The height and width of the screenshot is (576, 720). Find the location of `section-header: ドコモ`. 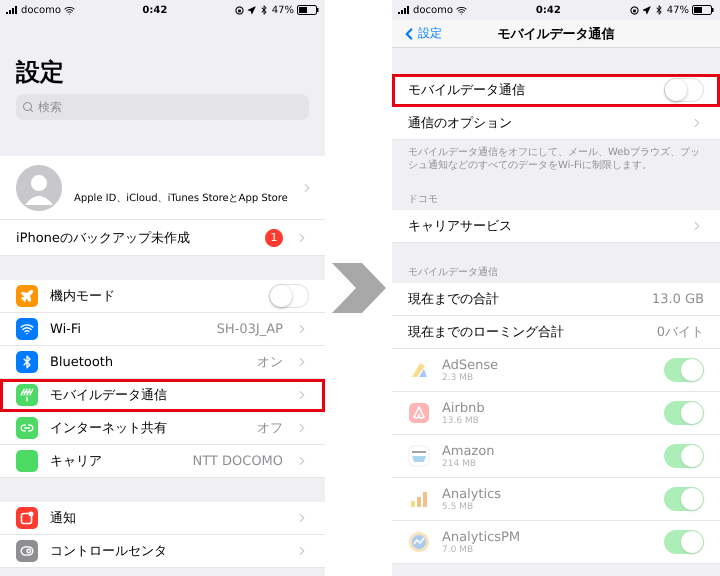

section-header: ドコモ is located at coordinates (423, 200).